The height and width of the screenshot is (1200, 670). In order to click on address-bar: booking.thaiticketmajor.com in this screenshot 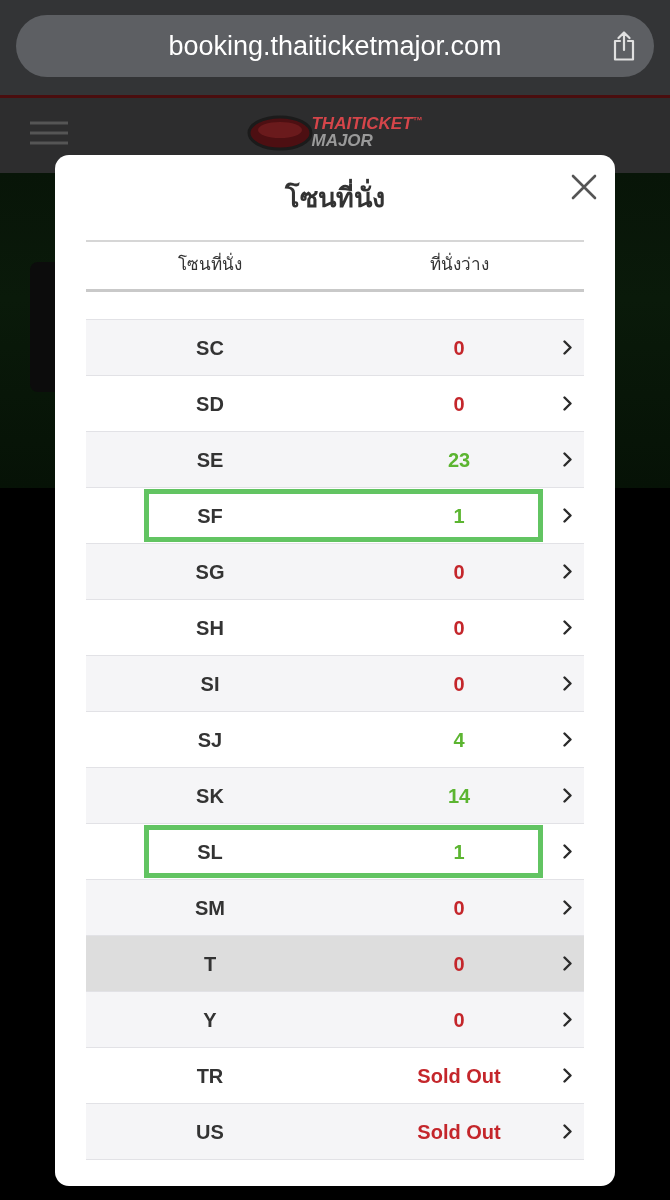, I will do `click(335, 46)`.